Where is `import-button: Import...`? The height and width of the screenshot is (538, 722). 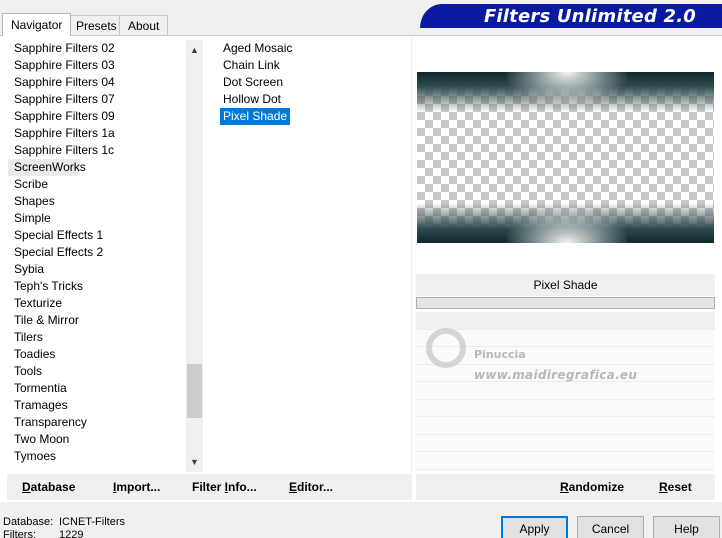
import-button: Import... is located at coordinates (136, 487).